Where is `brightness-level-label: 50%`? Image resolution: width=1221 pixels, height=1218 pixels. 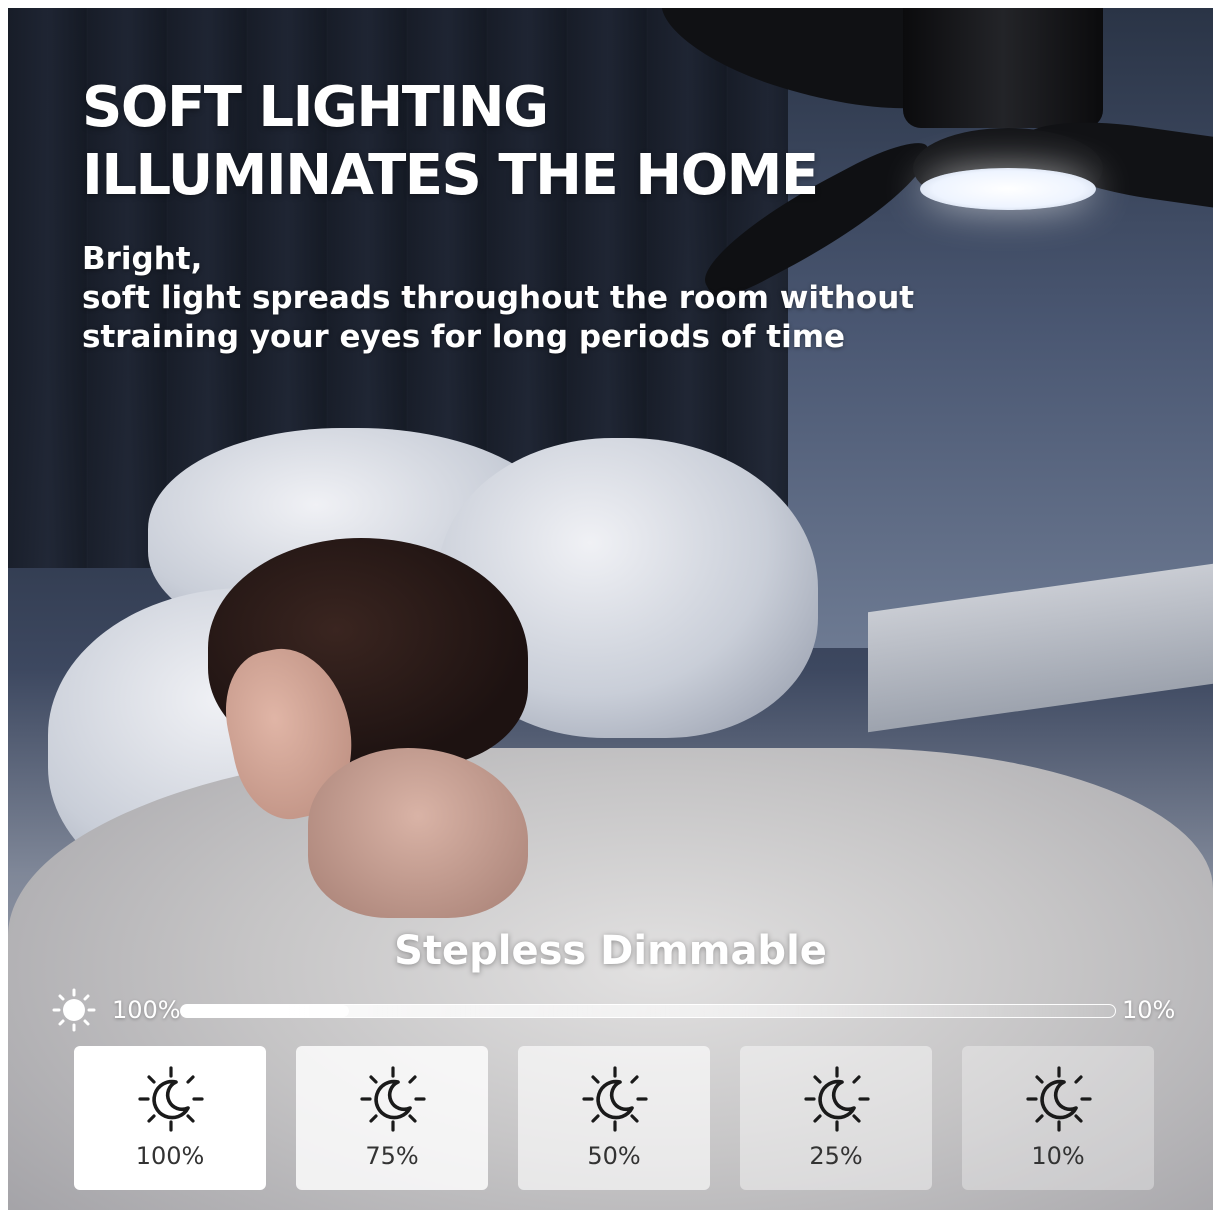 brightness-level-label: 50% is located at coordinates (614, 1156).